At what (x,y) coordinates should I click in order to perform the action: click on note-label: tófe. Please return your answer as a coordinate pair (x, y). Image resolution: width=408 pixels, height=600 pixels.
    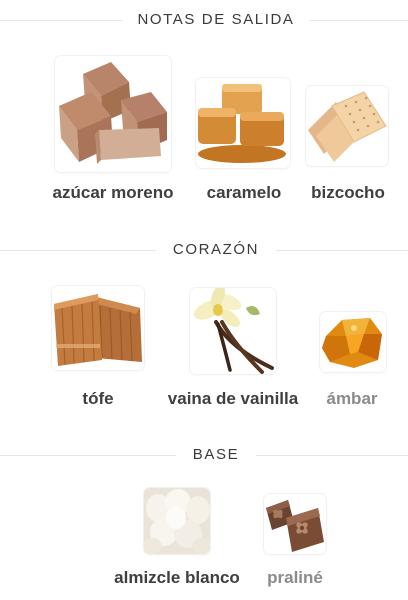
    Looking at the image, I should click on (98, 398).